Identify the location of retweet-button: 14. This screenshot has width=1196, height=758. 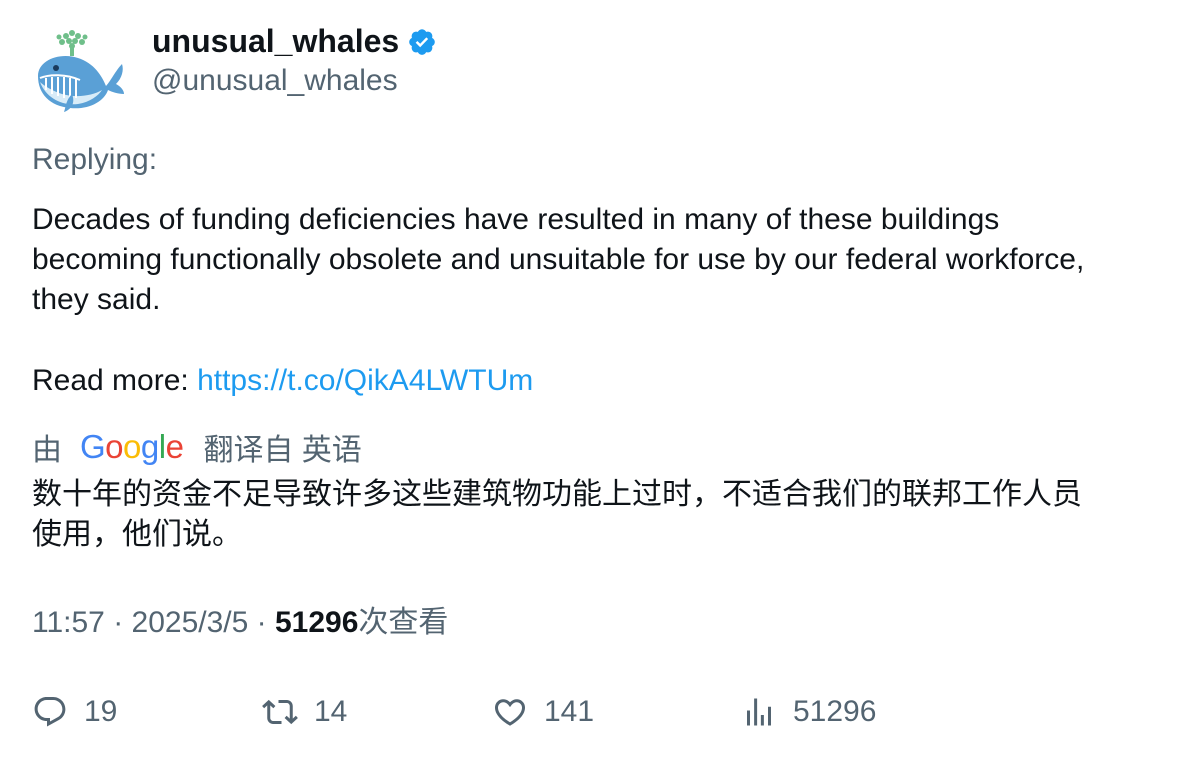
(304, 712).